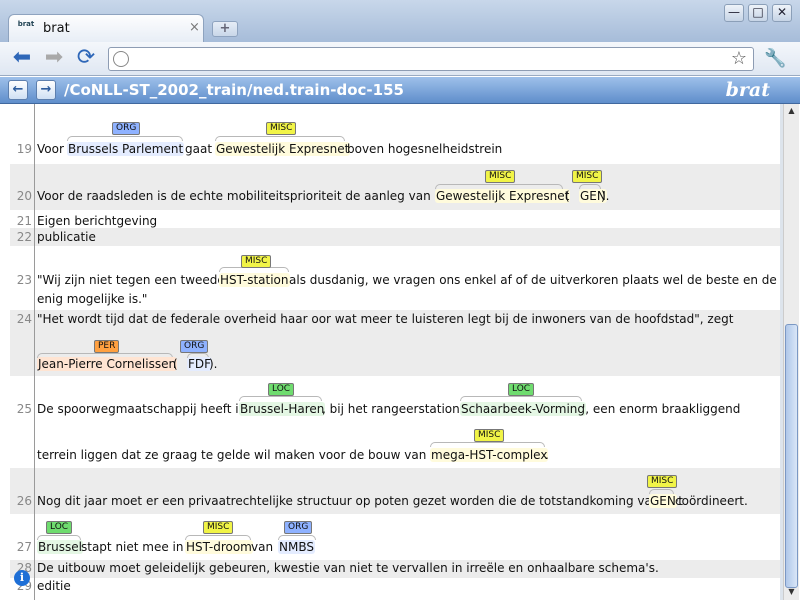 The height and width of the screenshot is (600, 800). I want to click on tab-brat: brat brat ×, so click(106, 28).